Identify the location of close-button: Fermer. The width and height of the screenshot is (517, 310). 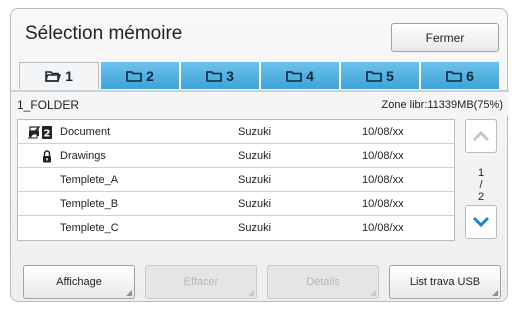
(445, 37).